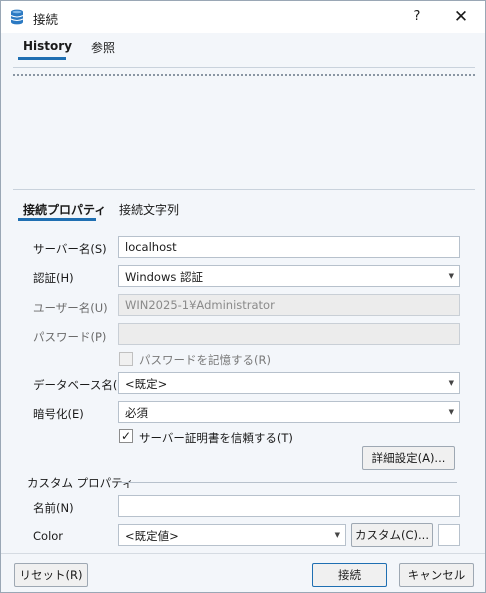  What do you see at coordinates (80, 483) in the screenshot?
I see `custom-properties-label: カスタム プロパティ` at bounding box center [80, 483].